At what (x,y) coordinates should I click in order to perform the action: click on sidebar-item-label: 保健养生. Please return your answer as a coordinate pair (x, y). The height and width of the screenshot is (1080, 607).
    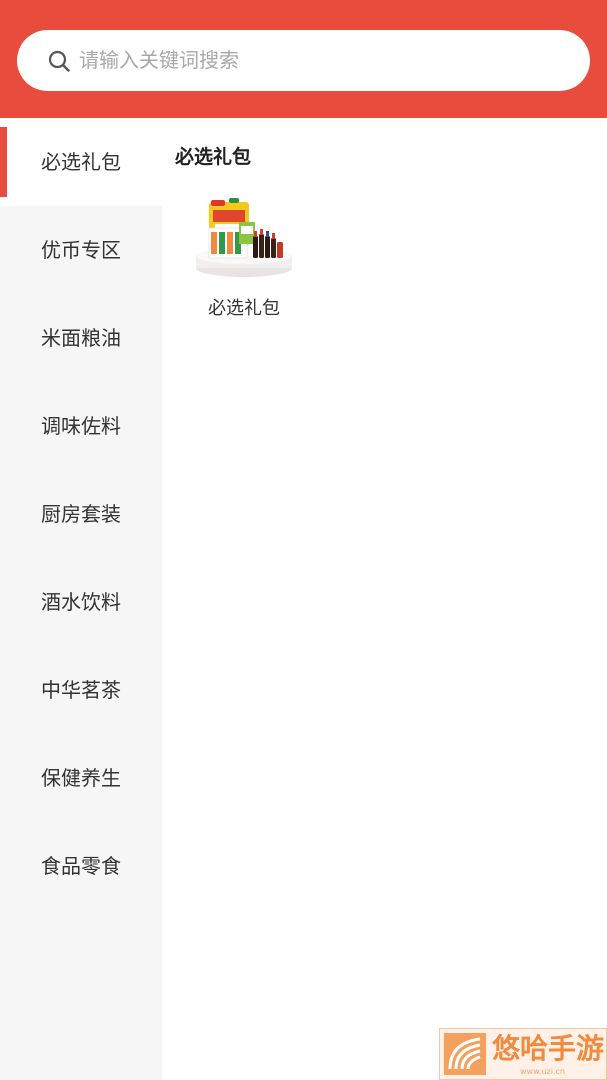
    Looking at the image, I should click on (81, 778).